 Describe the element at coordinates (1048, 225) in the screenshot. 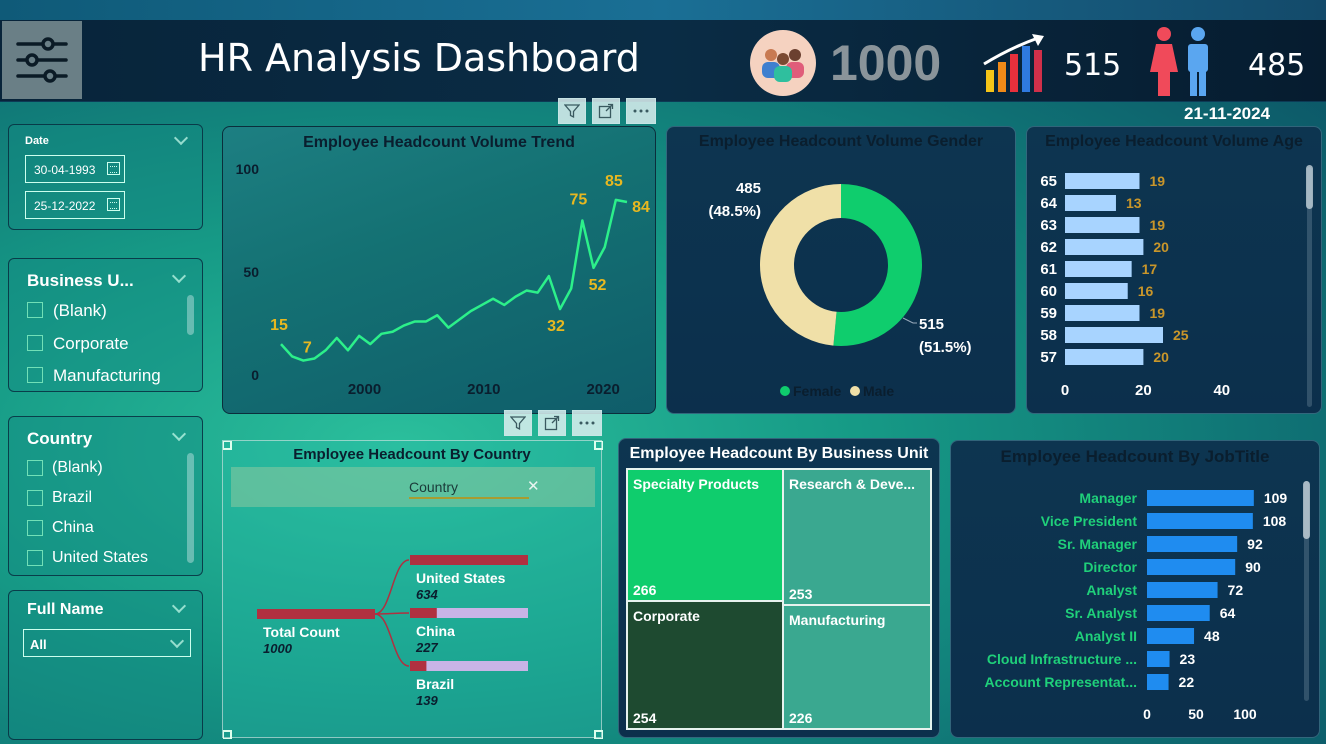

I see `age-label: 63` at that location.